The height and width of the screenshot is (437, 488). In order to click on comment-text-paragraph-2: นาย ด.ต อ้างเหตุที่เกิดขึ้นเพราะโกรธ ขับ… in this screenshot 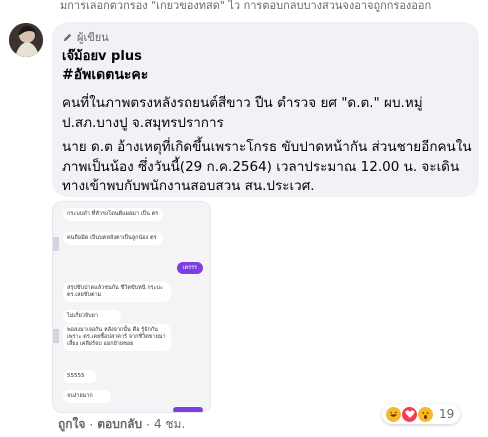, I will do `click(267, 166)`.